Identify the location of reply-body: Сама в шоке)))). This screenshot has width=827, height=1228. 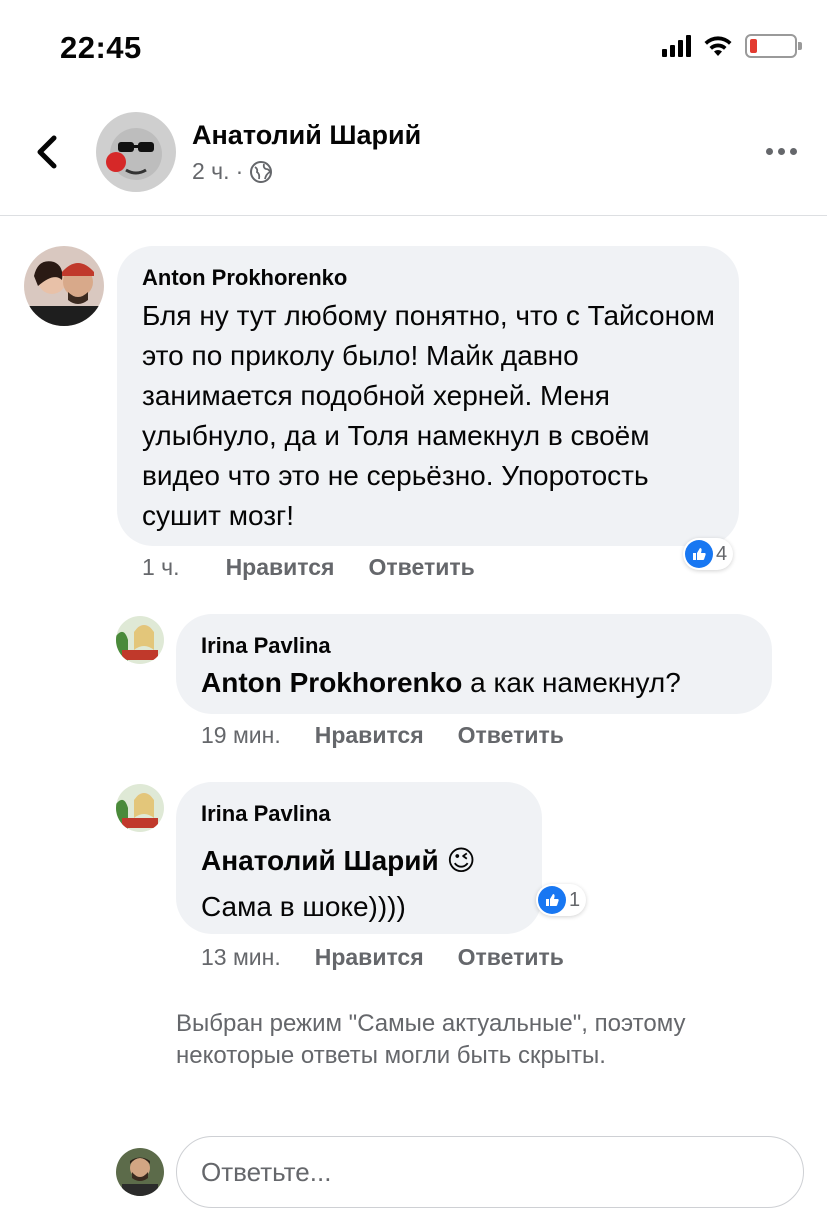
(303, 906).